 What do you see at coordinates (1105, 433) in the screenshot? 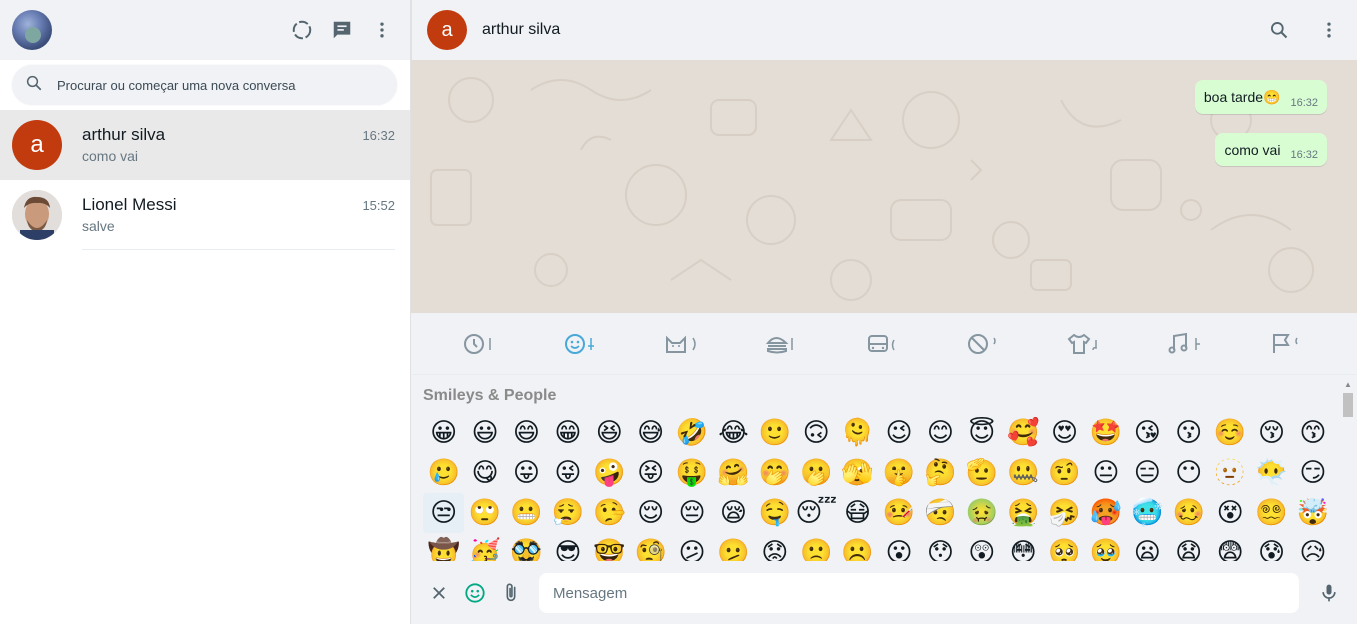
I see `emoji-button: 🤩` at bounding box center [1105, 433].